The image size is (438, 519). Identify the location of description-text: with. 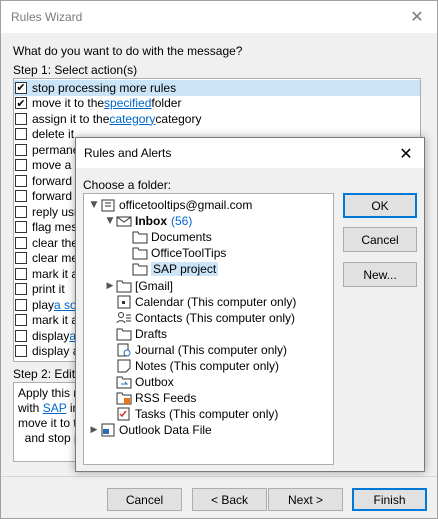
(30, 408).